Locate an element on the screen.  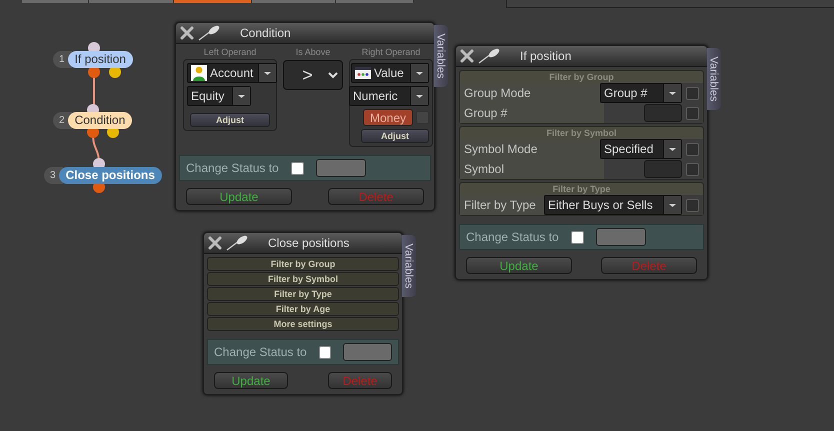
section-button: More settings is located at coordinates (303, 324).